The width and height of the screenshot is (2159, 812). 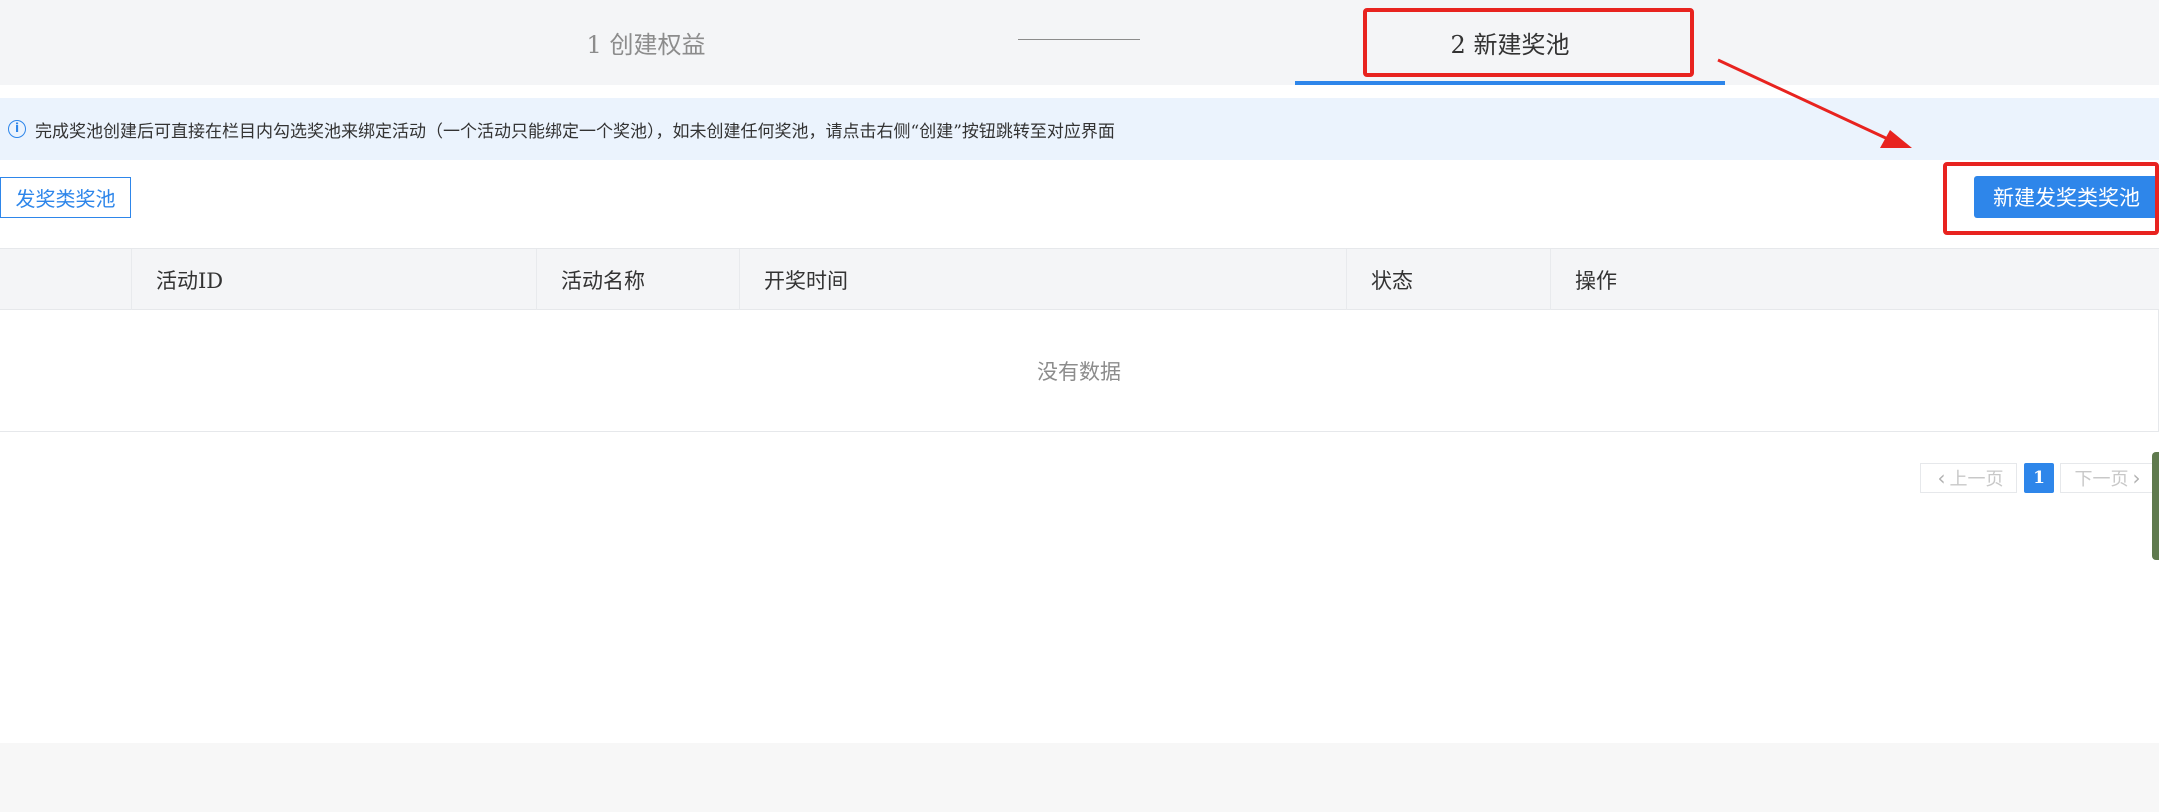 I want to click on pagination-next-button: 下一页 ›, so click(x=2109, y=478).